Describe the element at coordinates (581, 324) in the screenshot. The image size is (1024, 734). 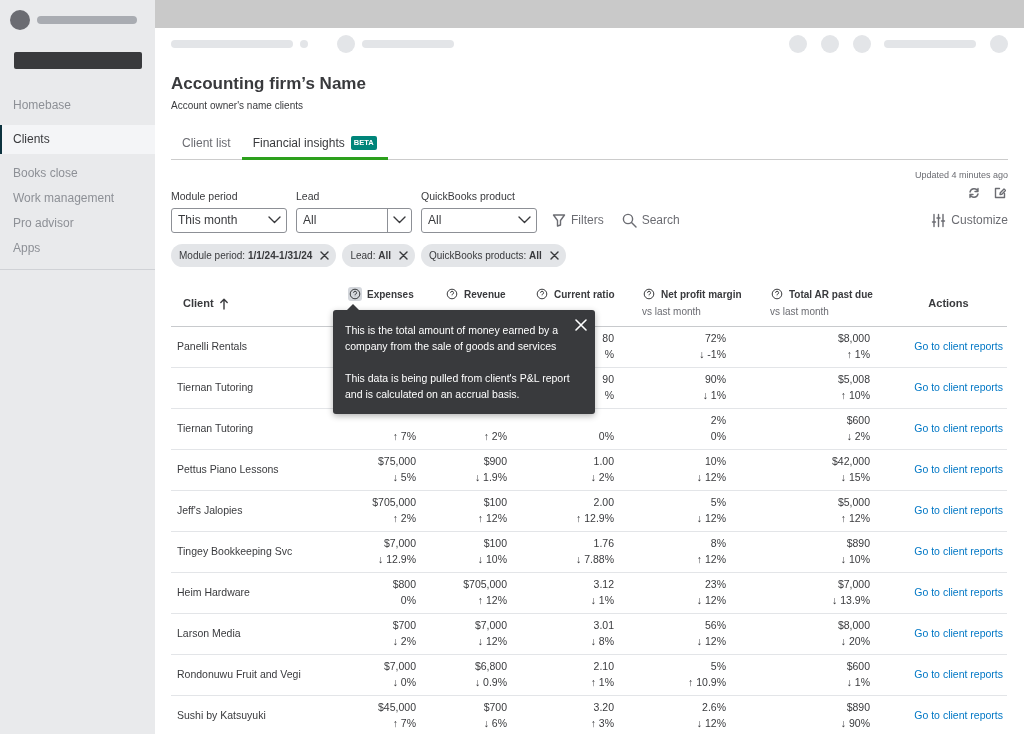
I see `close-button` at that location.